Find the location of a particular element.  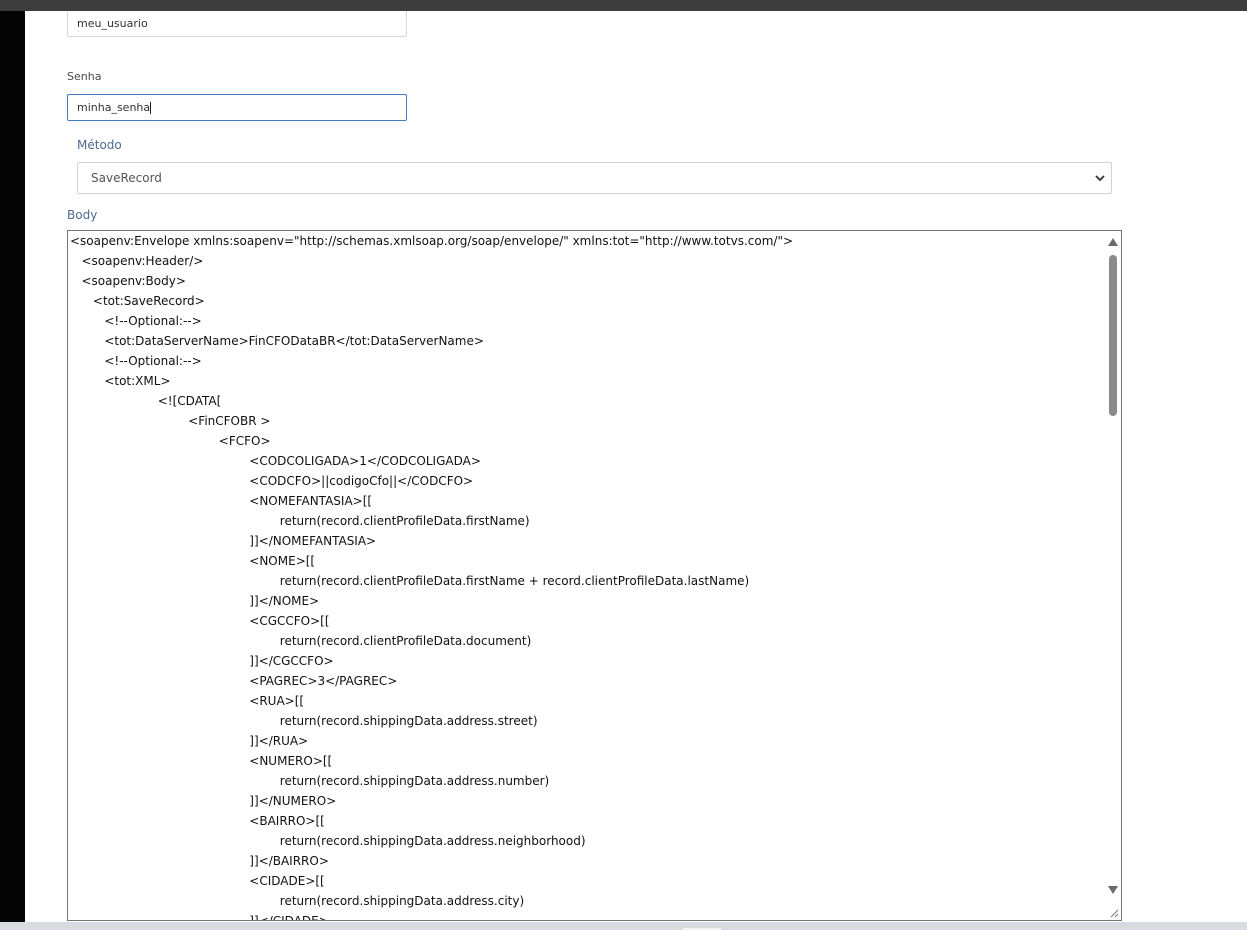

code-line: <NOMEFANTASIA>[[ is located at coordinates (221, 501).